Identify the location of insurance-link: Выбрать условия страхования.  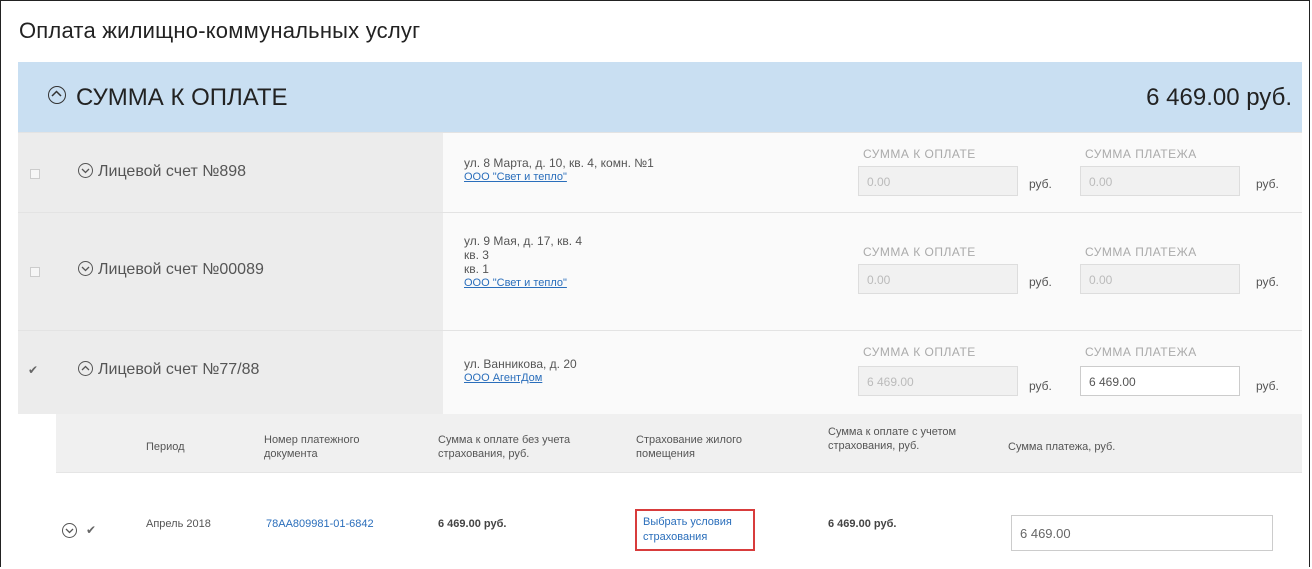
(695, 530).